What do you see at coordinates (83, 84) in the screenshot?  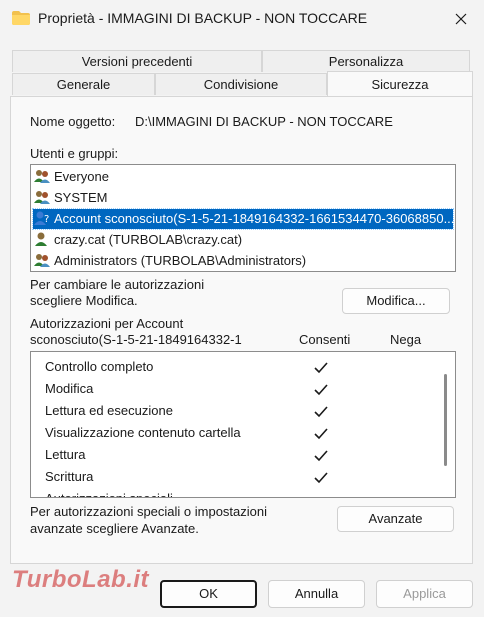 I see `tab-general: Generale` at bounding box center [83, 84].